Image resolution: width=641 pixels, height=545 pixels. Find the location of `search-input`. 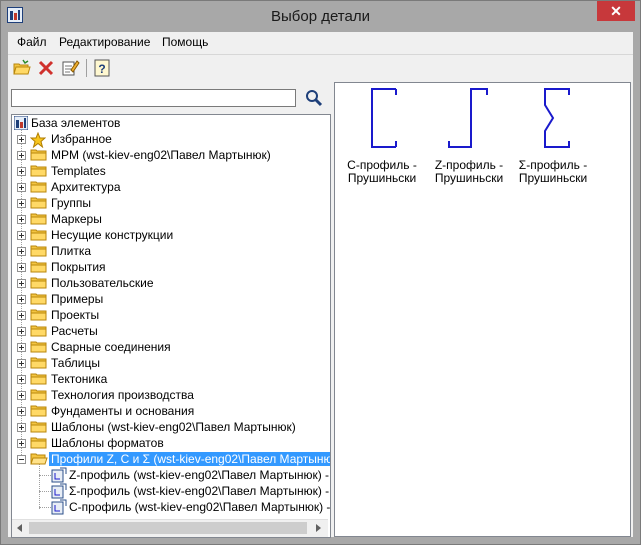

search-input is located at coordinates (153, 98).